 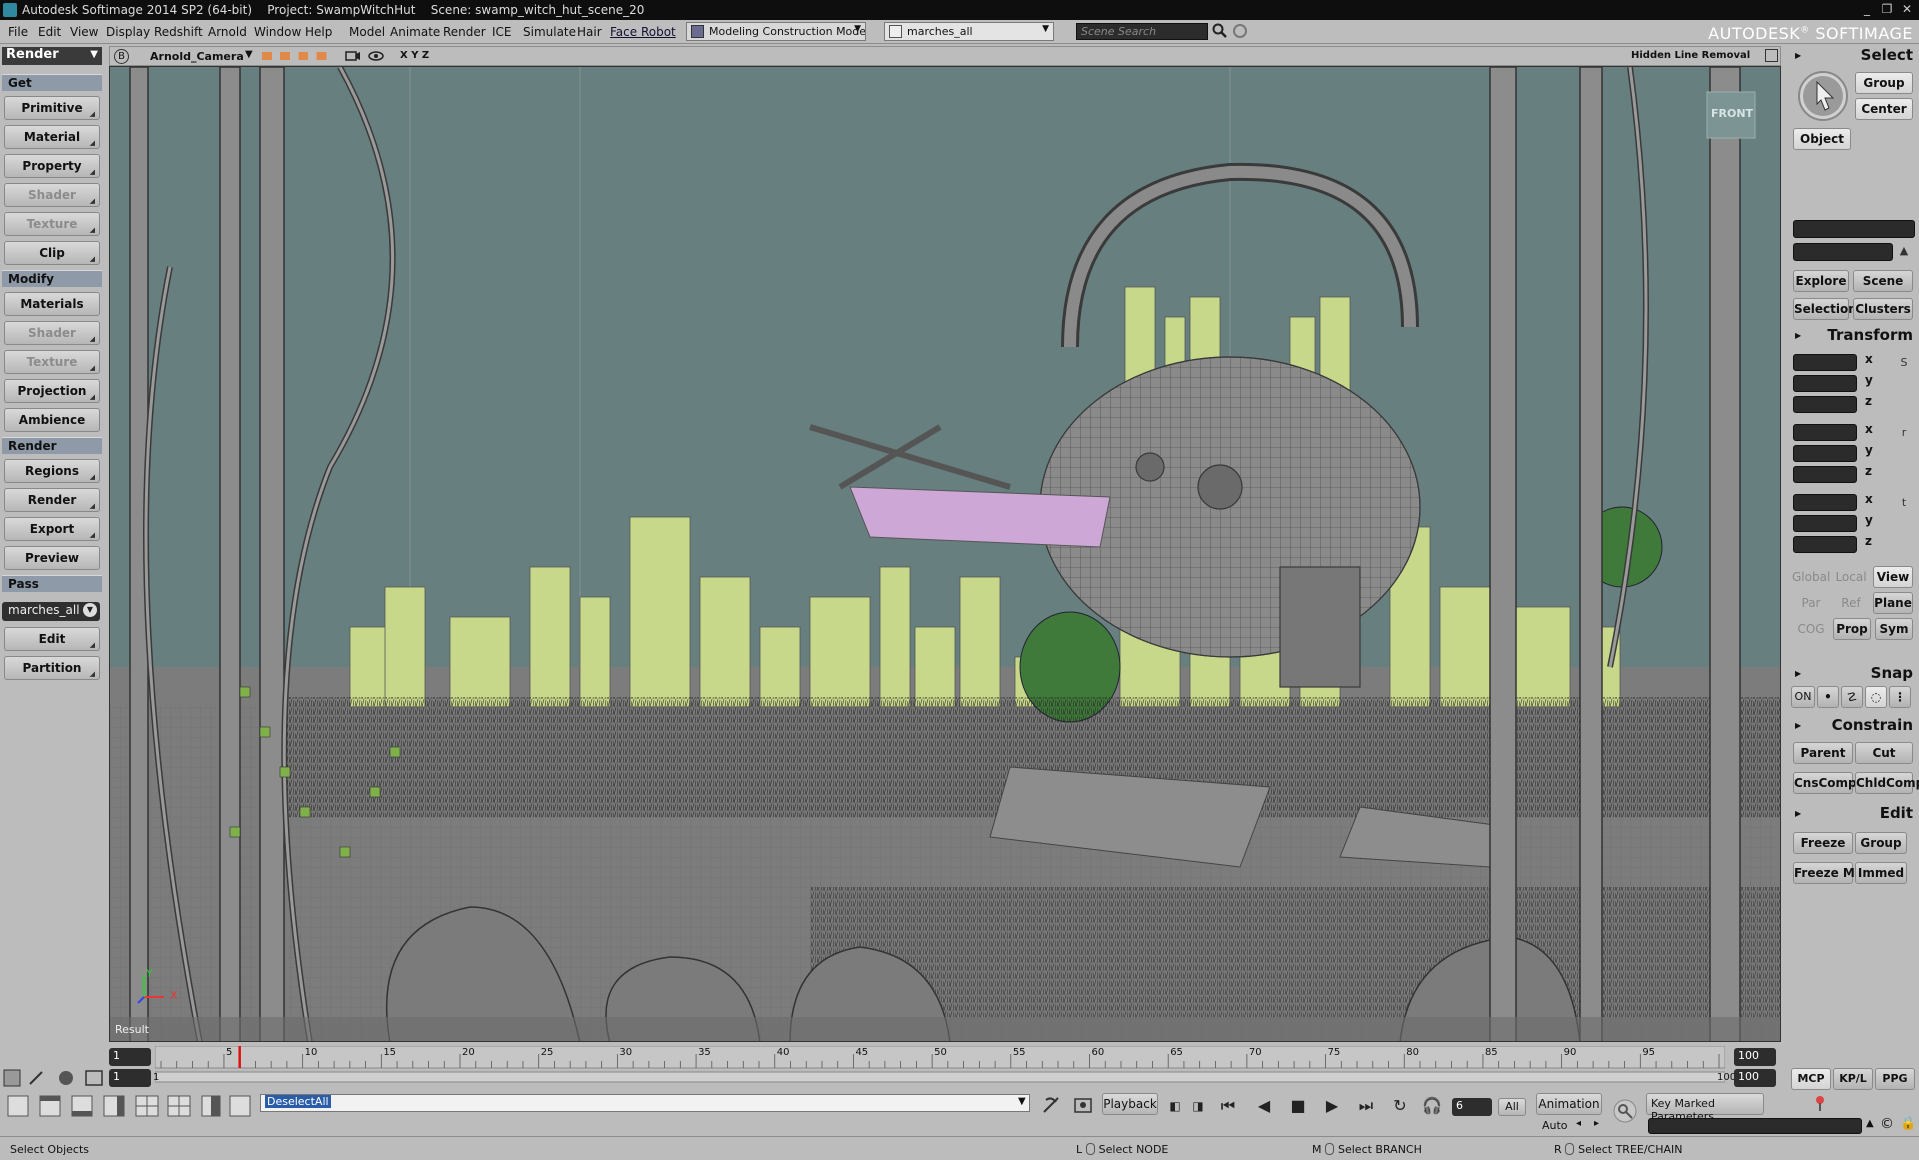 What do you see at coordinates (589, 32) in the screenshot?
I see `menu-hair: Hair` at bounding box center [589, 32].